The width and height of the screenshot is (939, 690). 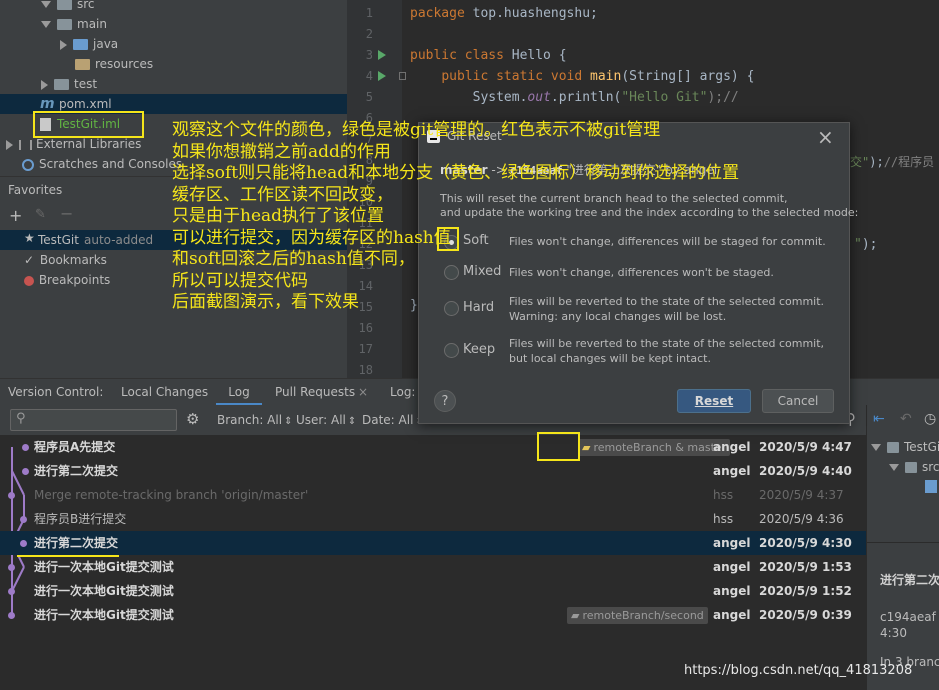 What do you see at coordinates (931, 486) in the screenshot?
I see `changed-file-icon` at bounding box center [931, 486].